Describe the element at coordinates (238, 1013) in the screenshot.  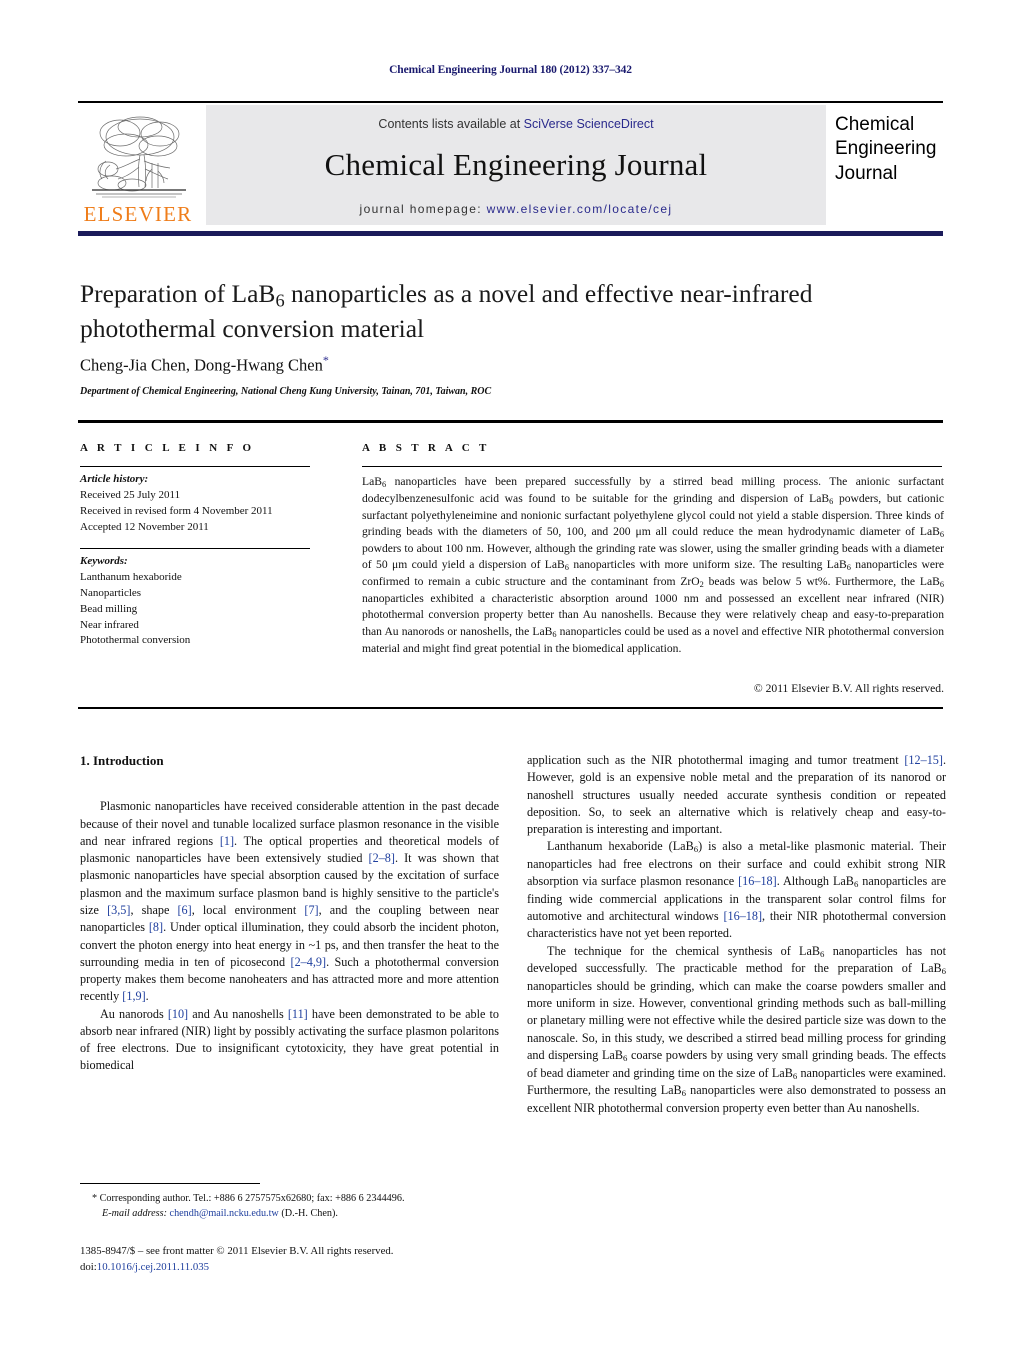
I see `text-seg: and Au nanoshells` at that location.